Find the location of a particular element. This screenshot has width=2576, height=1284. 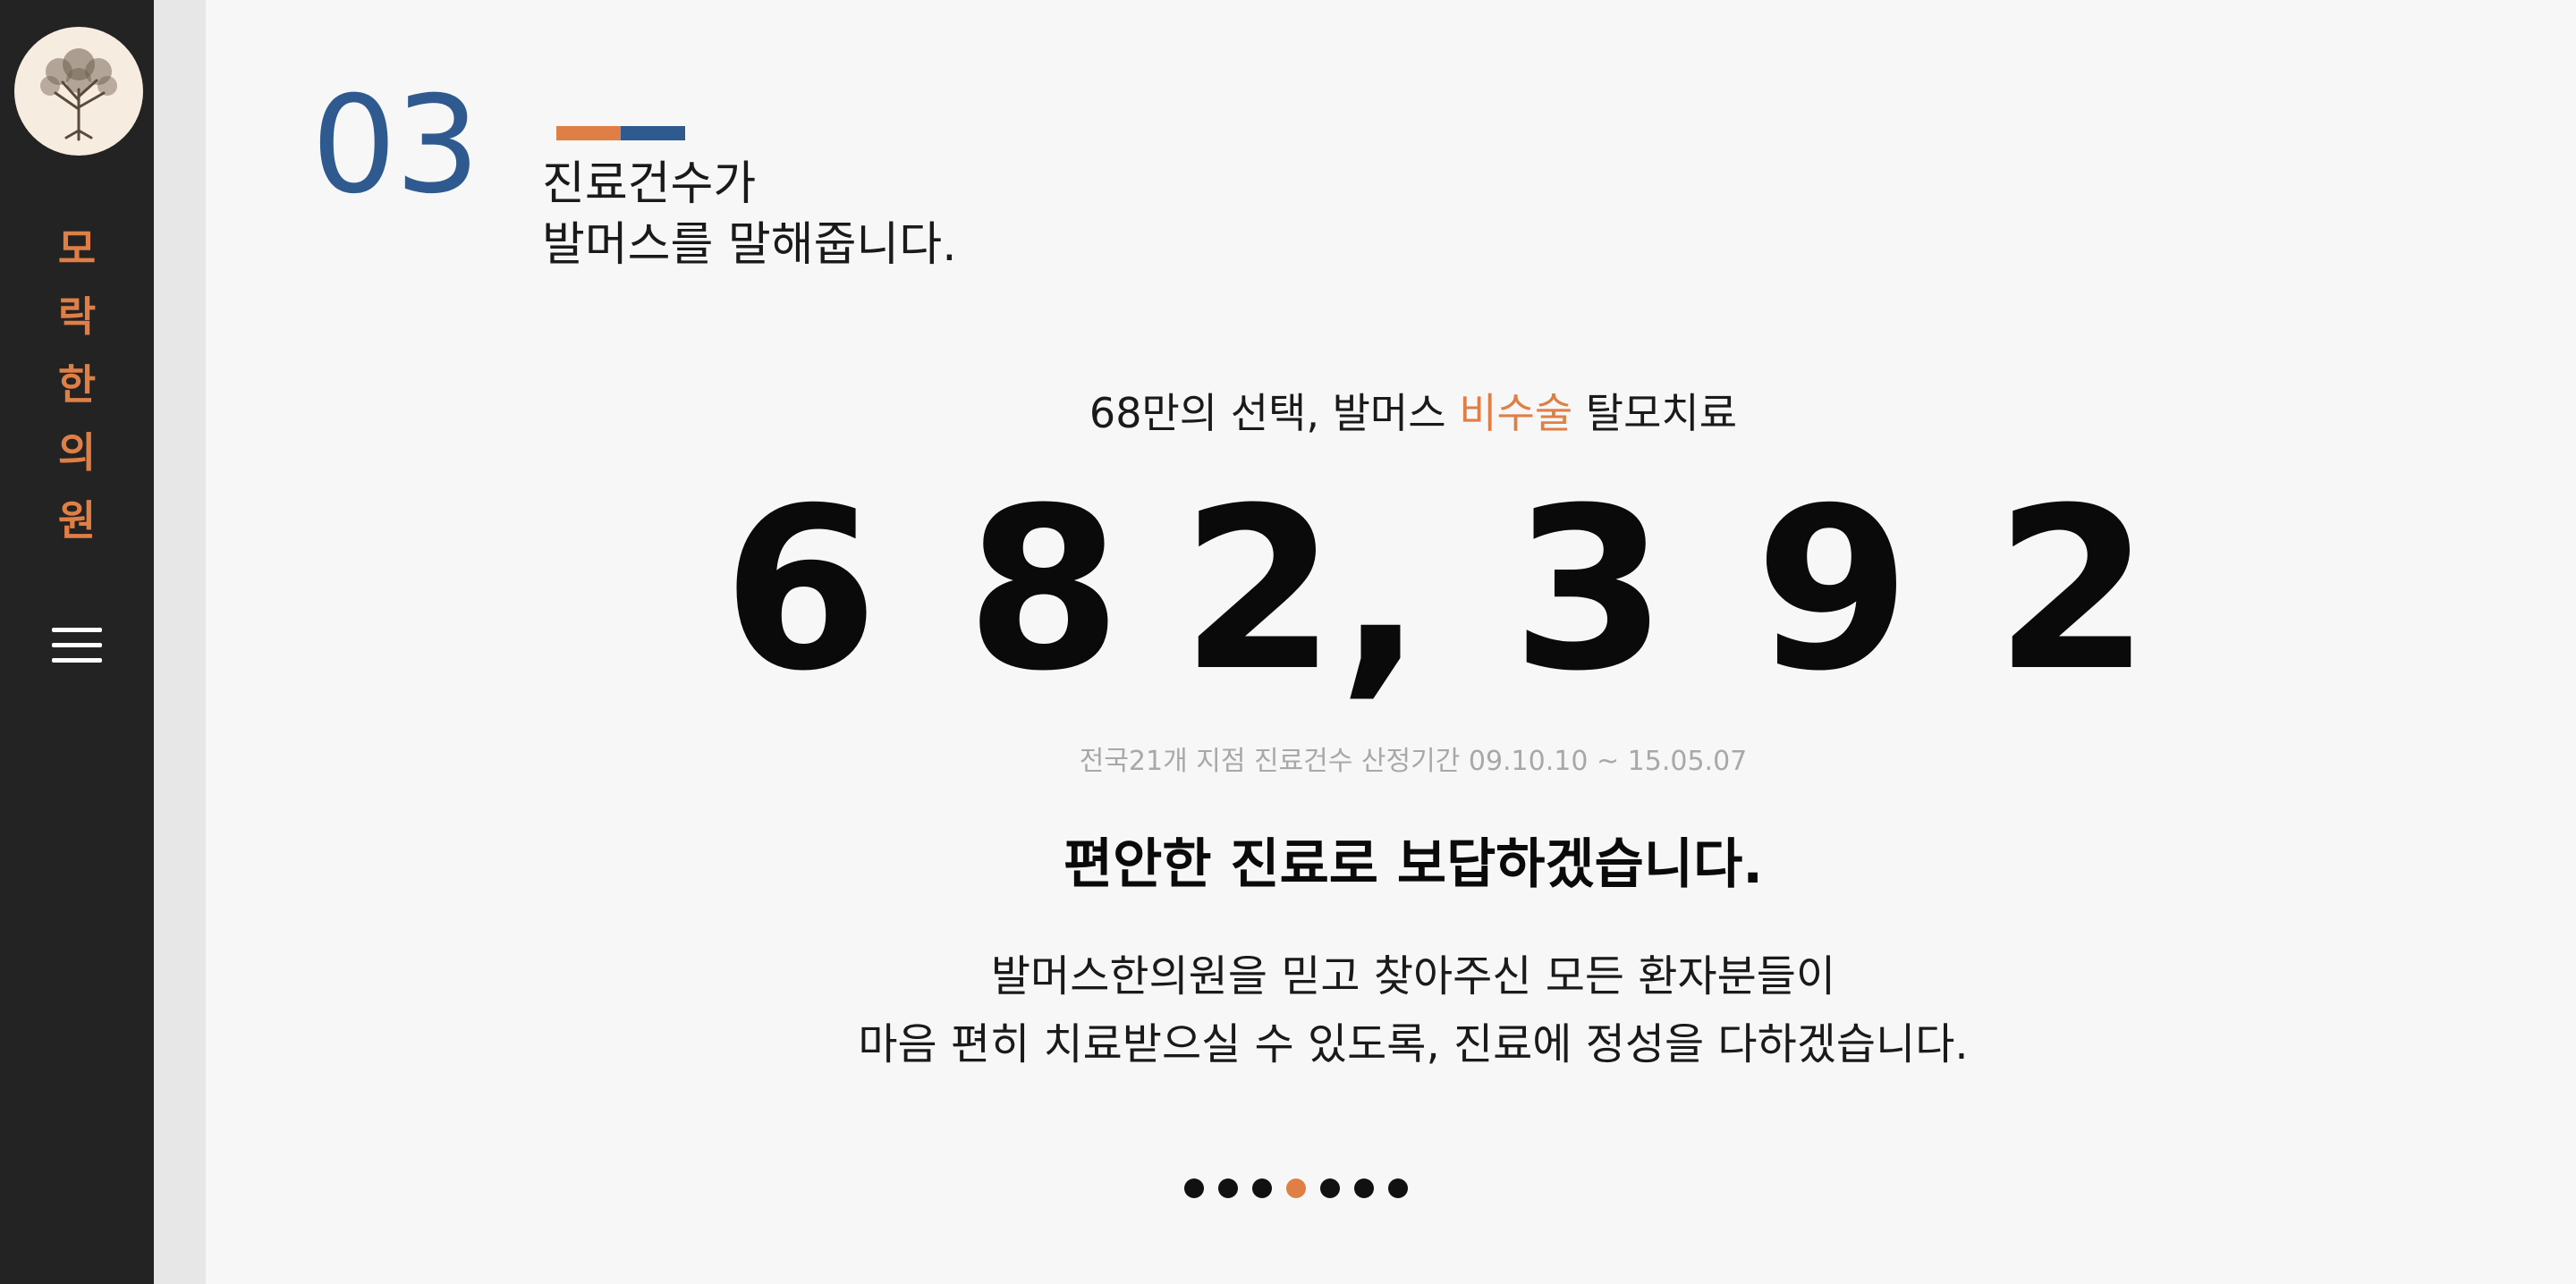

section-title: 진료건수가 발머스를 말해줍니다. is located at coordinates (749, 214).